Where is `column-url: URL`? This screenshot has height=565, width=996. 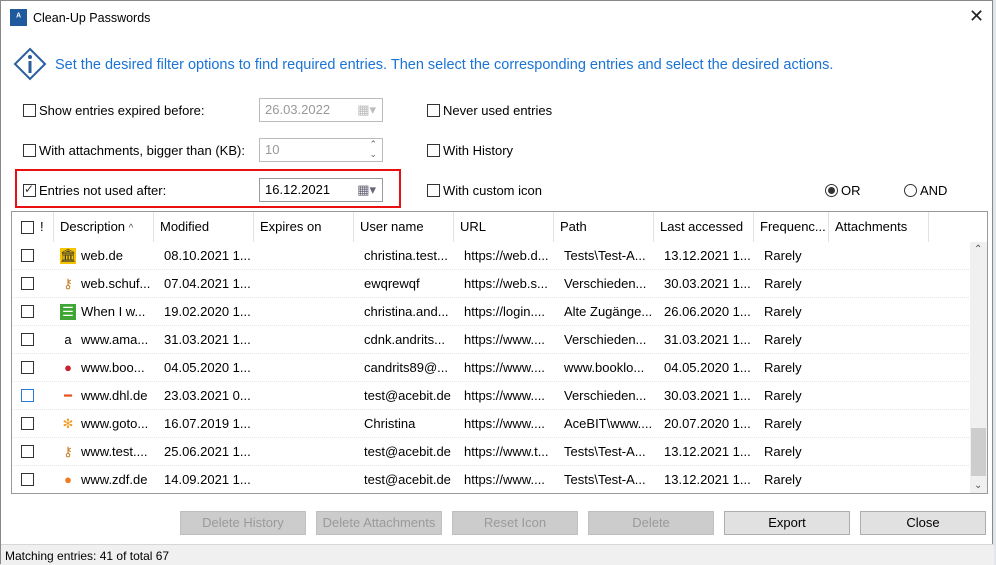
column-url: URL is located at coordinates (504, 227).